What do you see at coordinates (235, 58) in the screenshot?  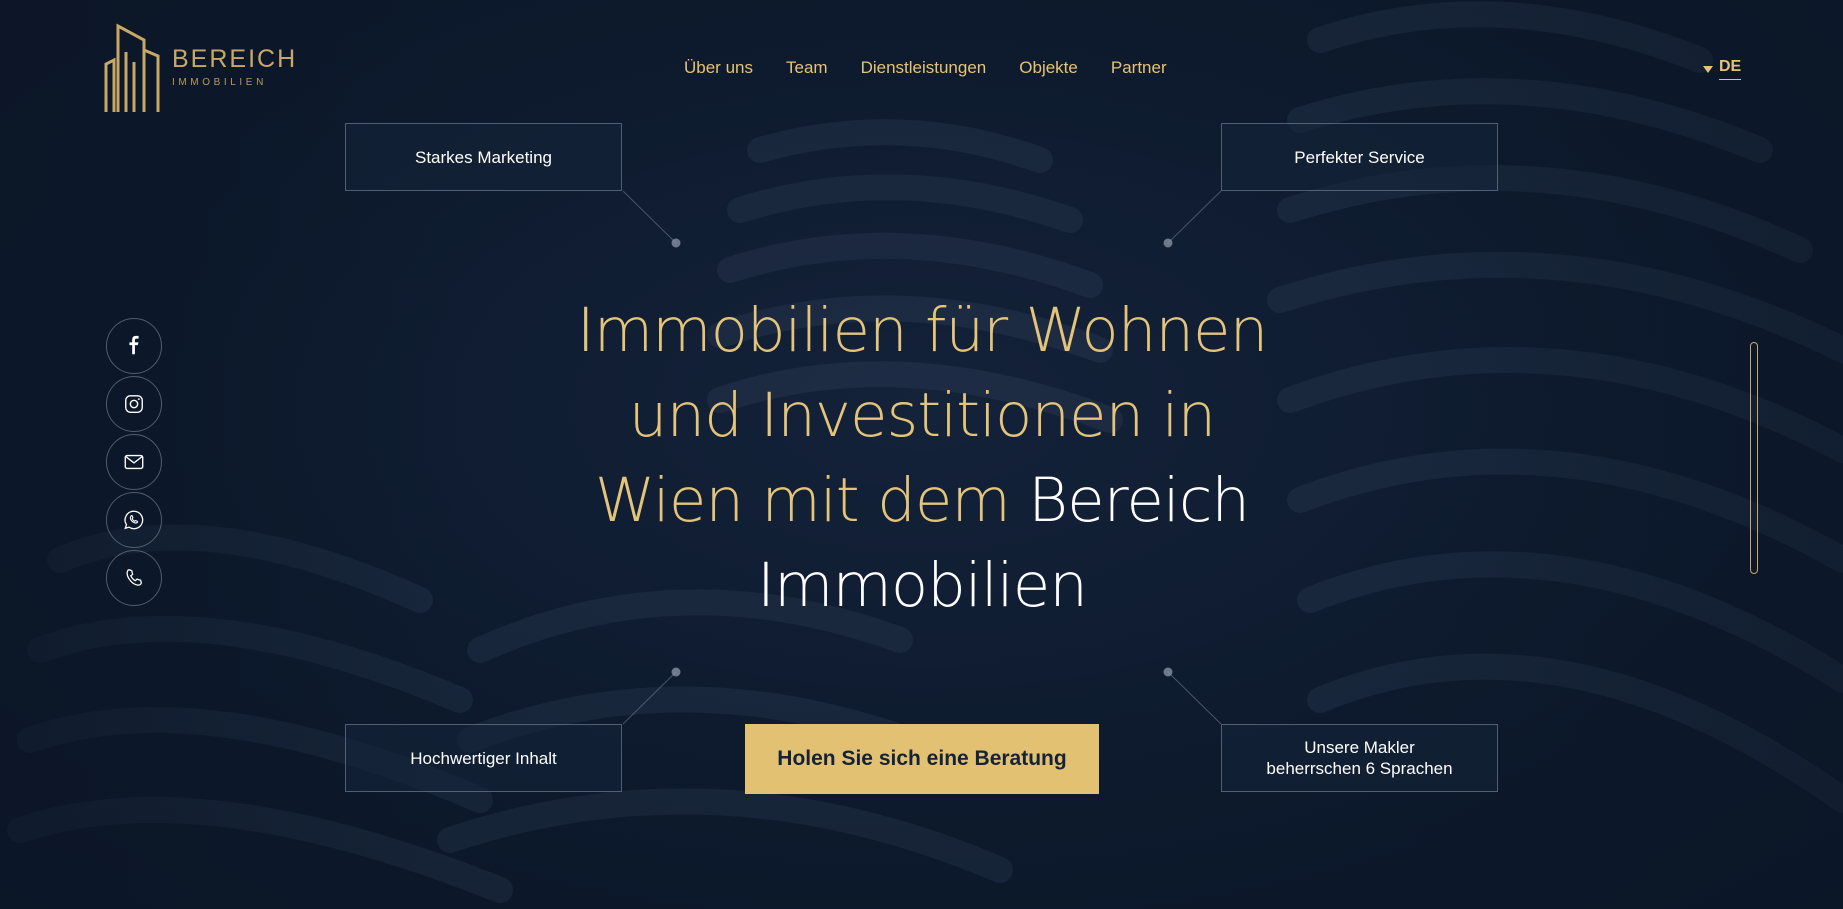 I see `brand-name: BEREICH` at bounding box center [235, 58].